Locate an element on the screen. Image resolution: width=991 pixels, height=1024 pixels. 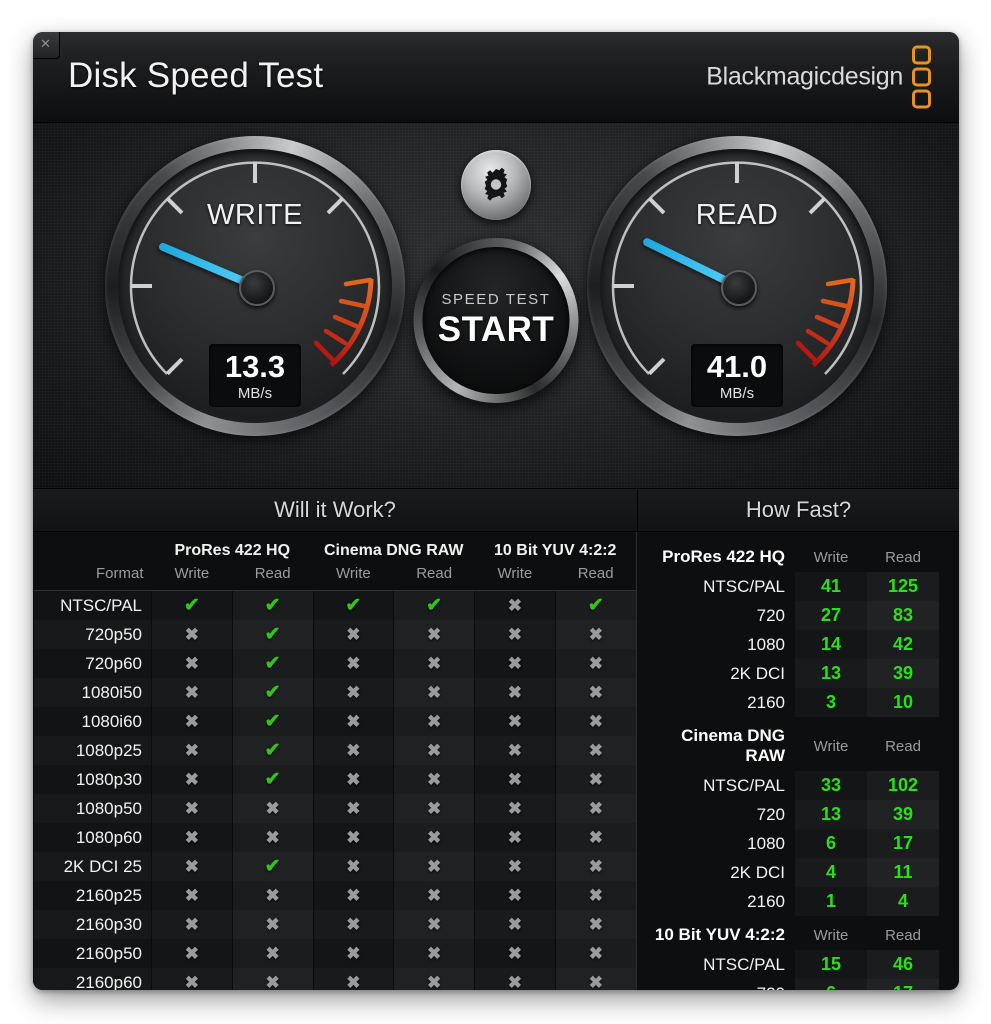
write-speed-value: 33 is located at coordinates (831, 785).